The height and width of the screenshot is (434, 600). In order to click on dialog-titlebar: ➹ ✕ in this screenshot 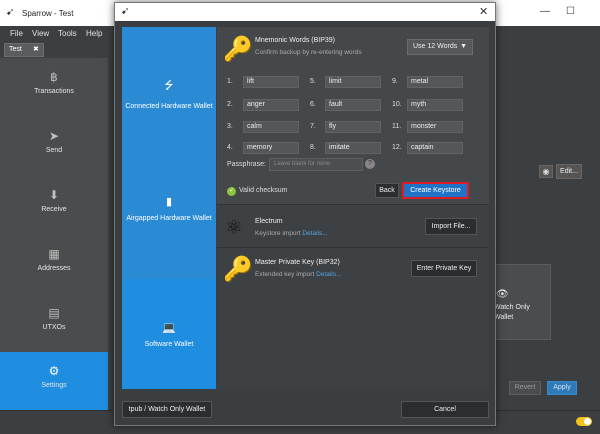, I will do `click(305, 12)`.